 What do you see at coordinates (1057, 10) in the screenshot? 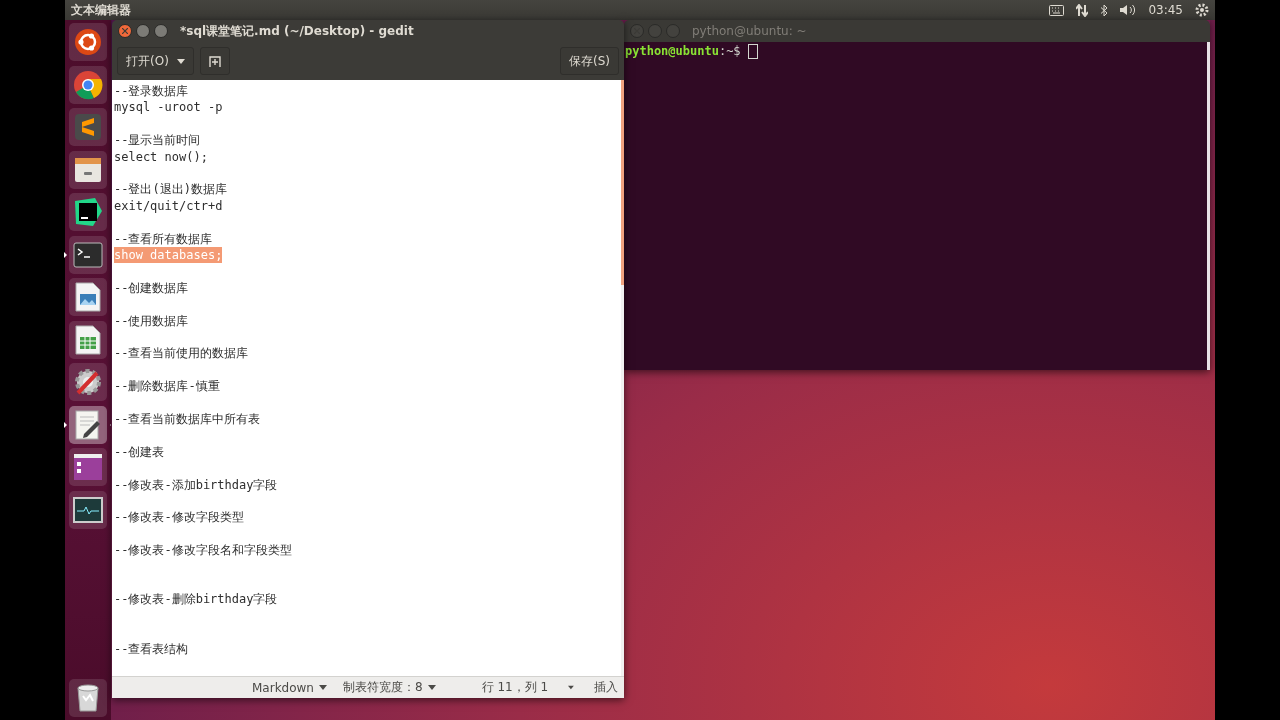
I see `keyboard-icon` at bounding box center [1057, 10].